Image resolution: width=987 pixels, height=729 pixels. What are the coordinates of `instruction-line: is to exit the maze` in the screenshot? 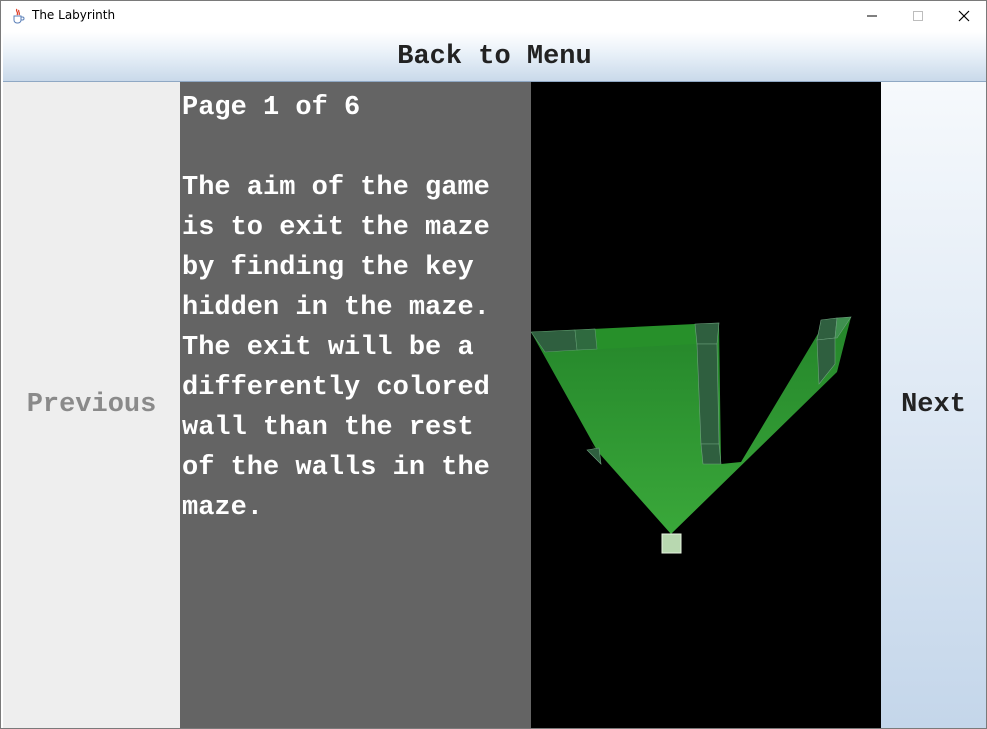 It's located at (336, 228).